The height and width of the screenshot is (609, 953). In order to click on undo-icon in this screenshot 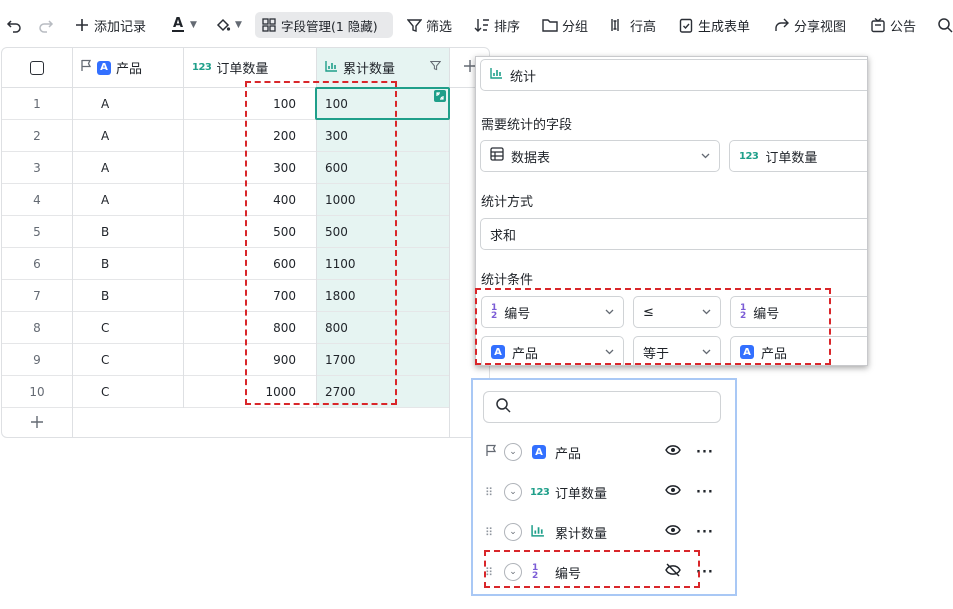, I will do `click(14, 25)`.